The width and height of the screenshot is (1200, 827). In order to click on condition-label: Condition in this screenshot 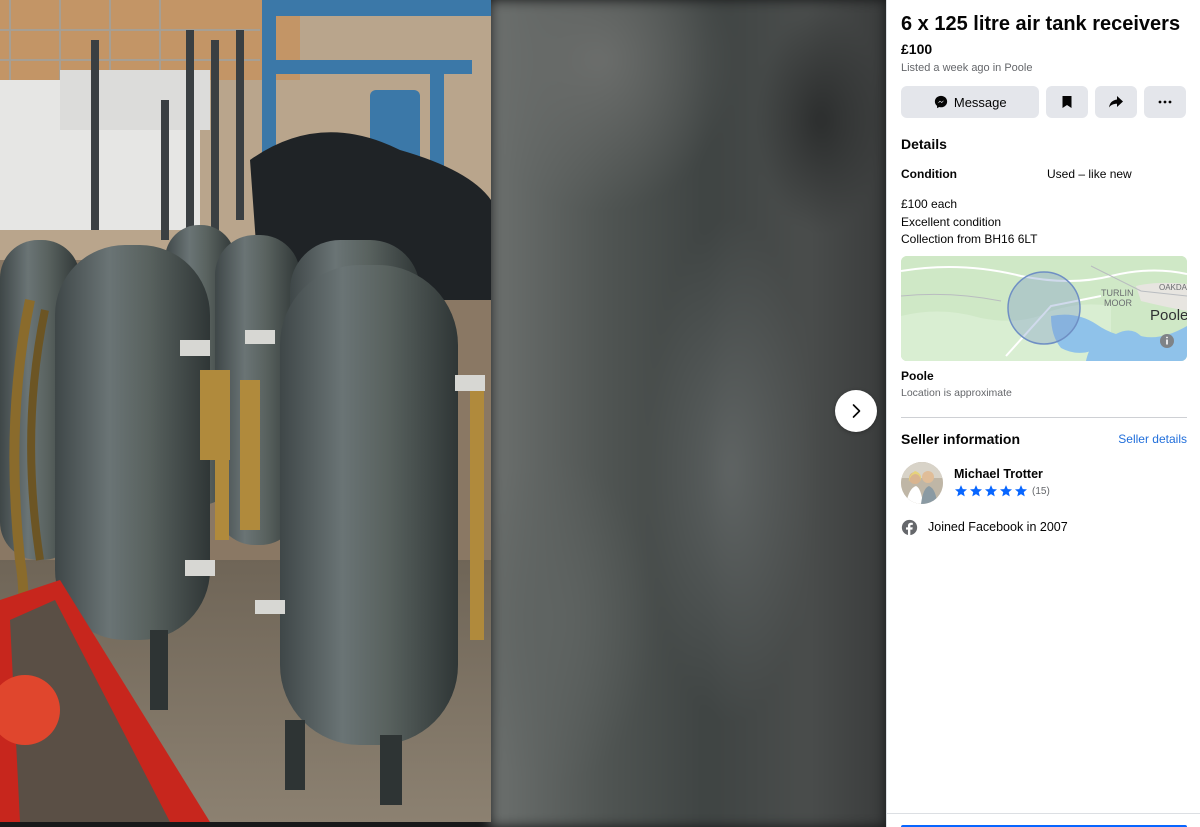, I will do `click(929, 174)`.